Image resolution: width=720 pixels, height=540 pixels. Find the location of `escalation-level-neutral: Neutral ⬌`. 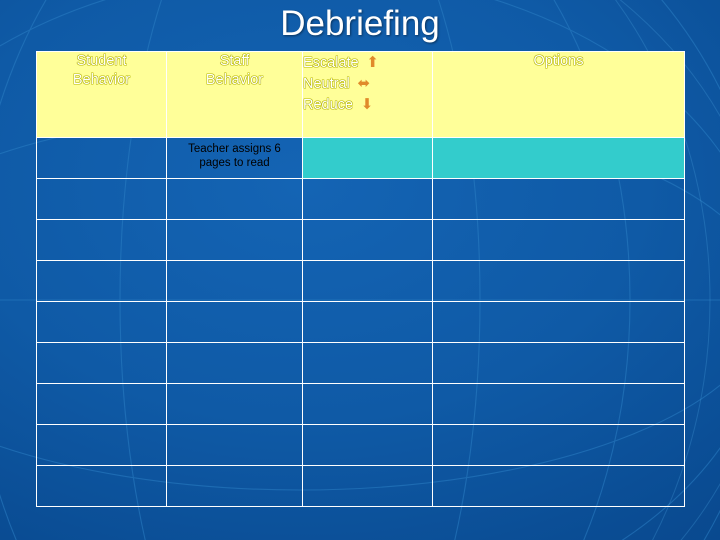

escalation-level-neutral: Neutral ⬌ is located at coordinates (367, 83).